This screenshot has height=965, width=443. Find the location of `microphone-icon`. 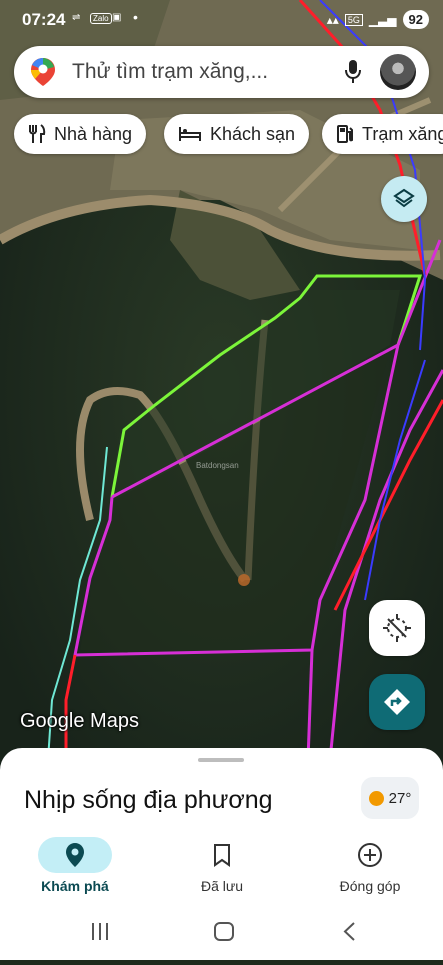

microphone-icon is located at coordinates (353, 74).